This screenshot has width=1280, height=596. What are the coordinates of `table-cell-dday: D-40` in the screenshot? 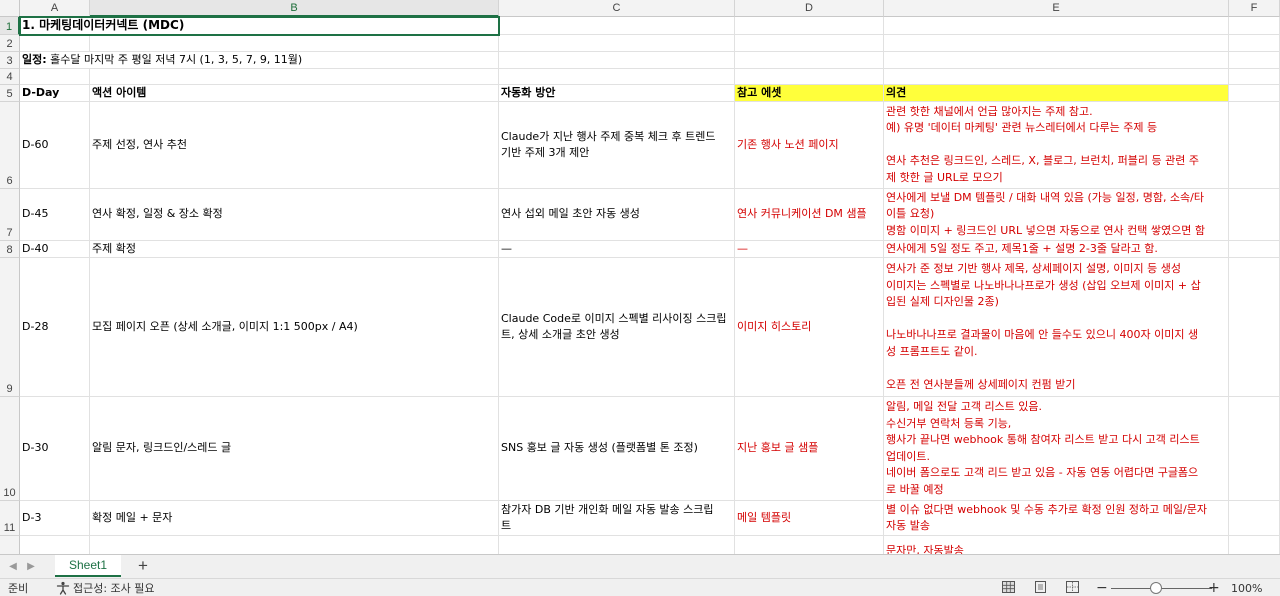 It's located at (55, 249).